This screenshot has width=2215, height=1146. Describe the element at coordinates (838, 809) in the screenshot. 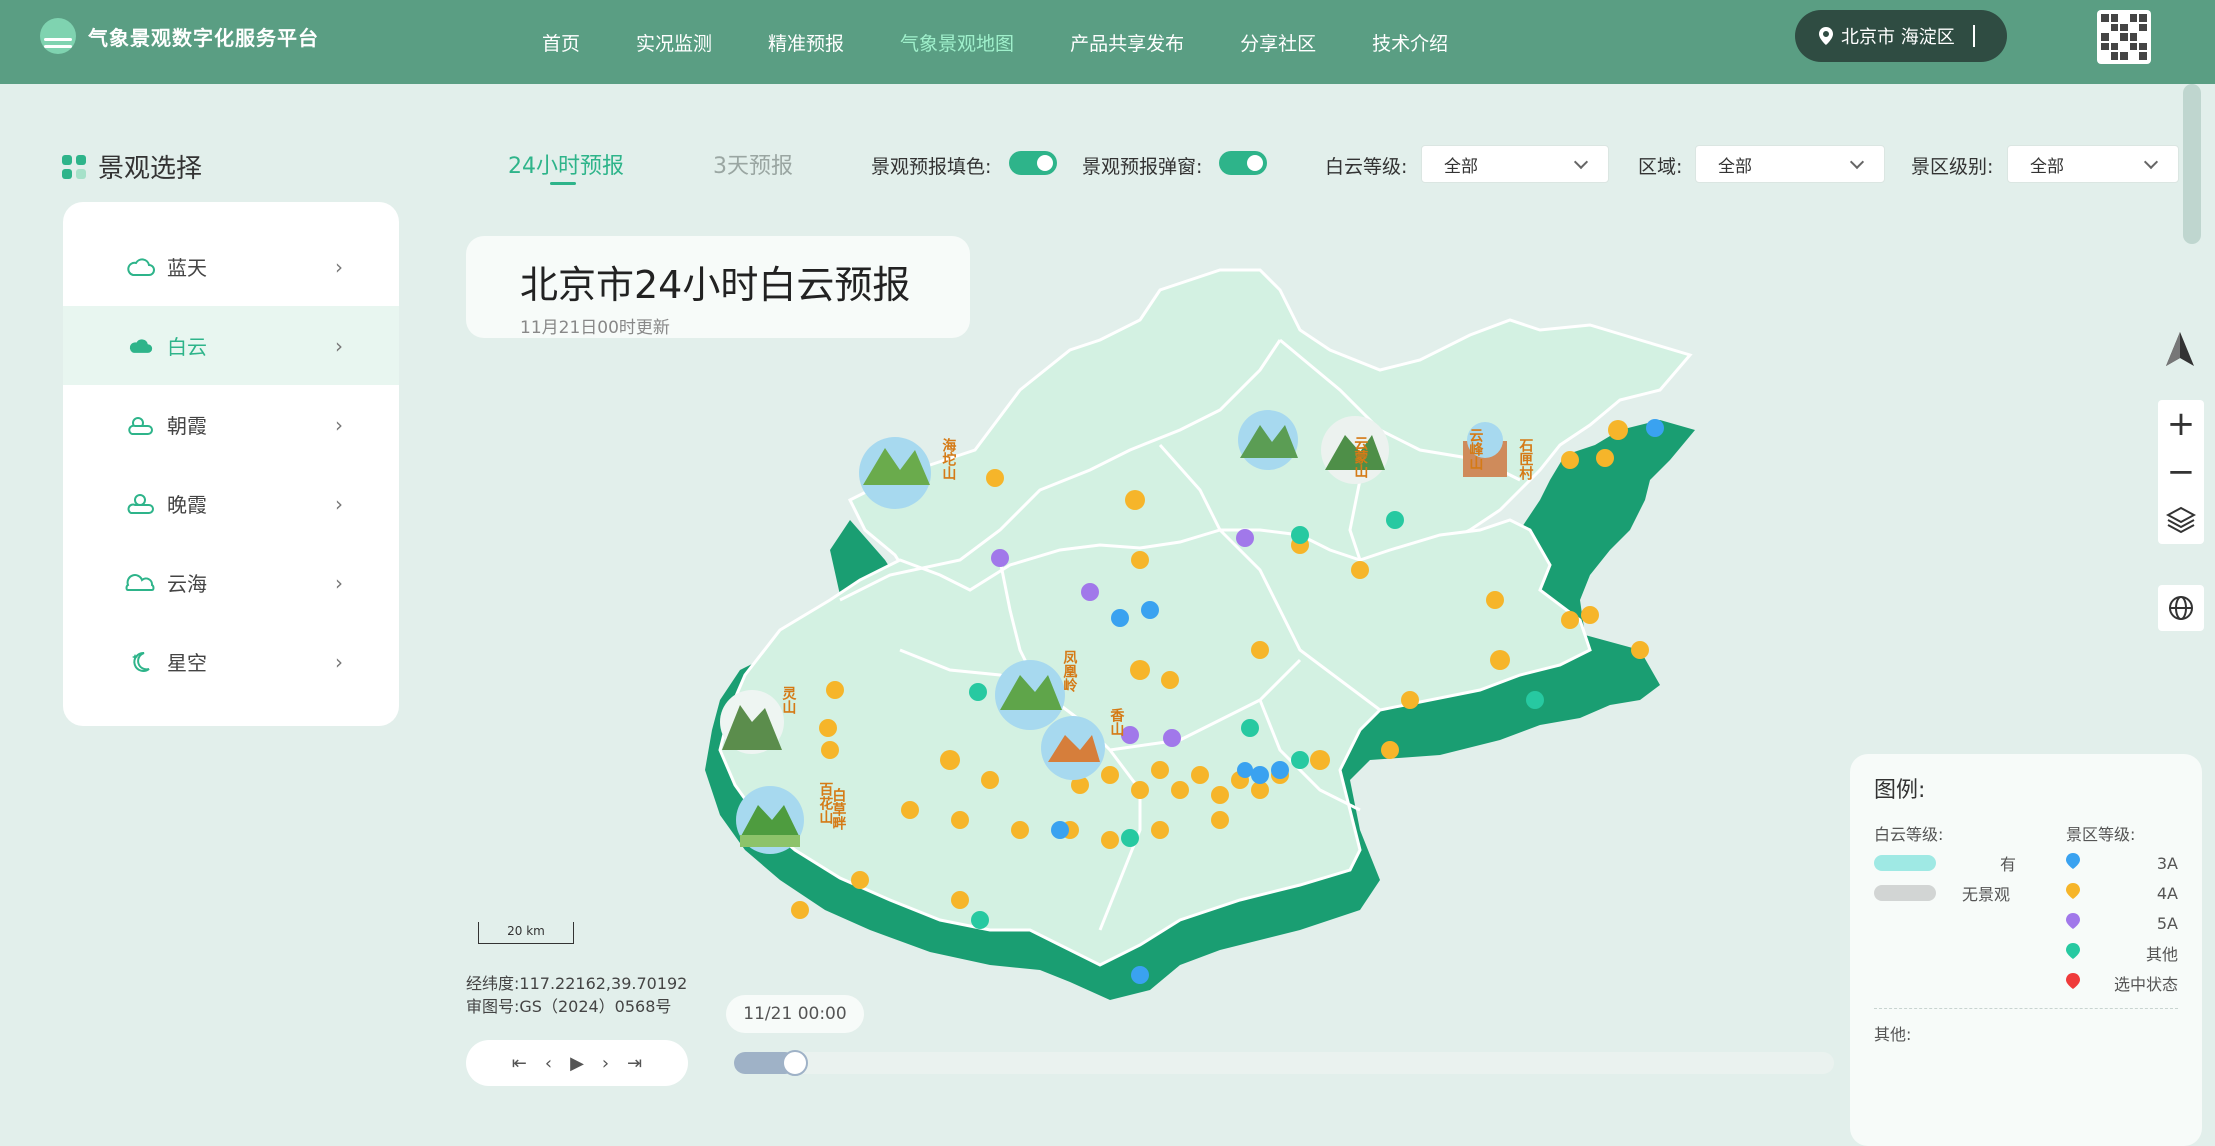

I see `poi-label-baicaopan: 白草畔` at that location.